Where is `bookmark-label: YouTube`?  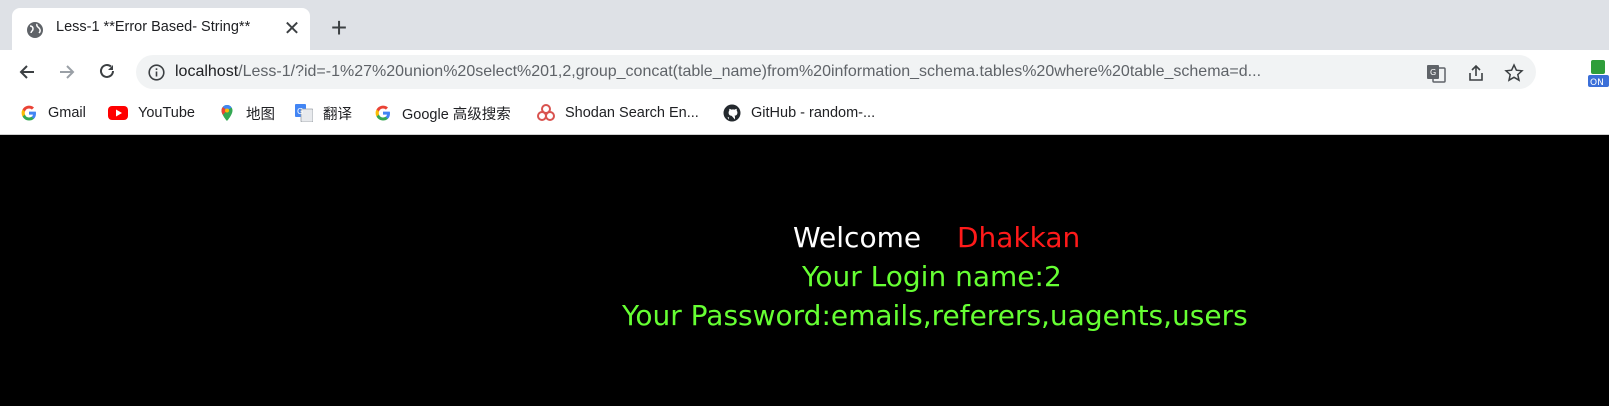
bookmark-label: YouTube is located at coordinates (166, 113).